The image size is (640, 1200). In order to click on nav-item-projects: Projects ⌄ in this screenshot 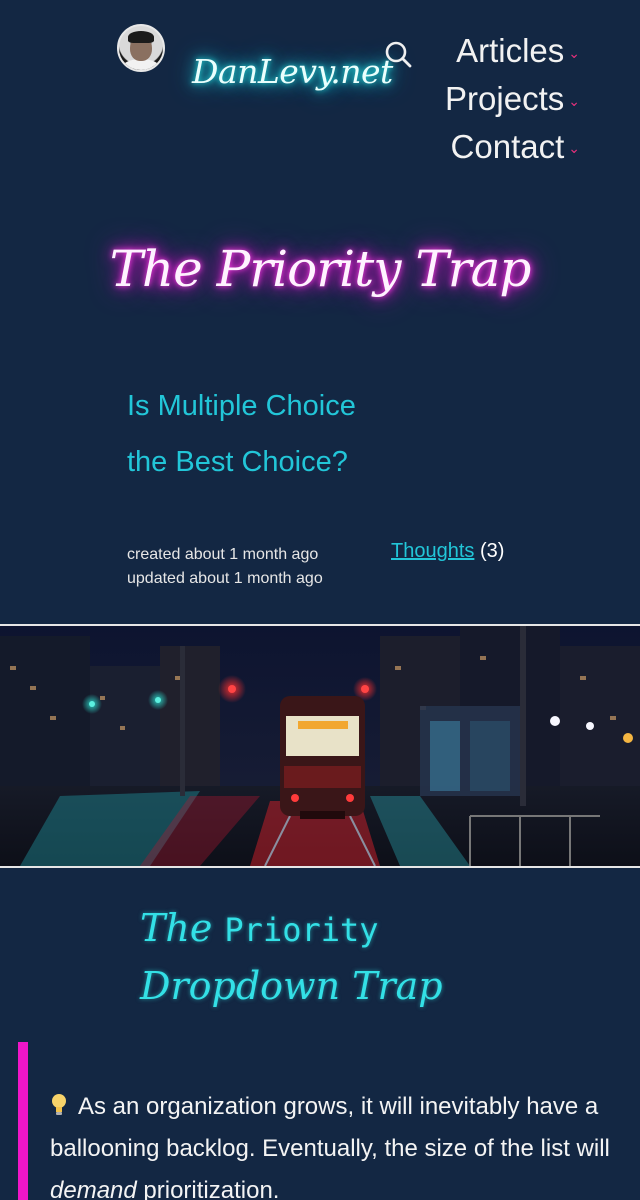, I will do `click(512, 100)`.